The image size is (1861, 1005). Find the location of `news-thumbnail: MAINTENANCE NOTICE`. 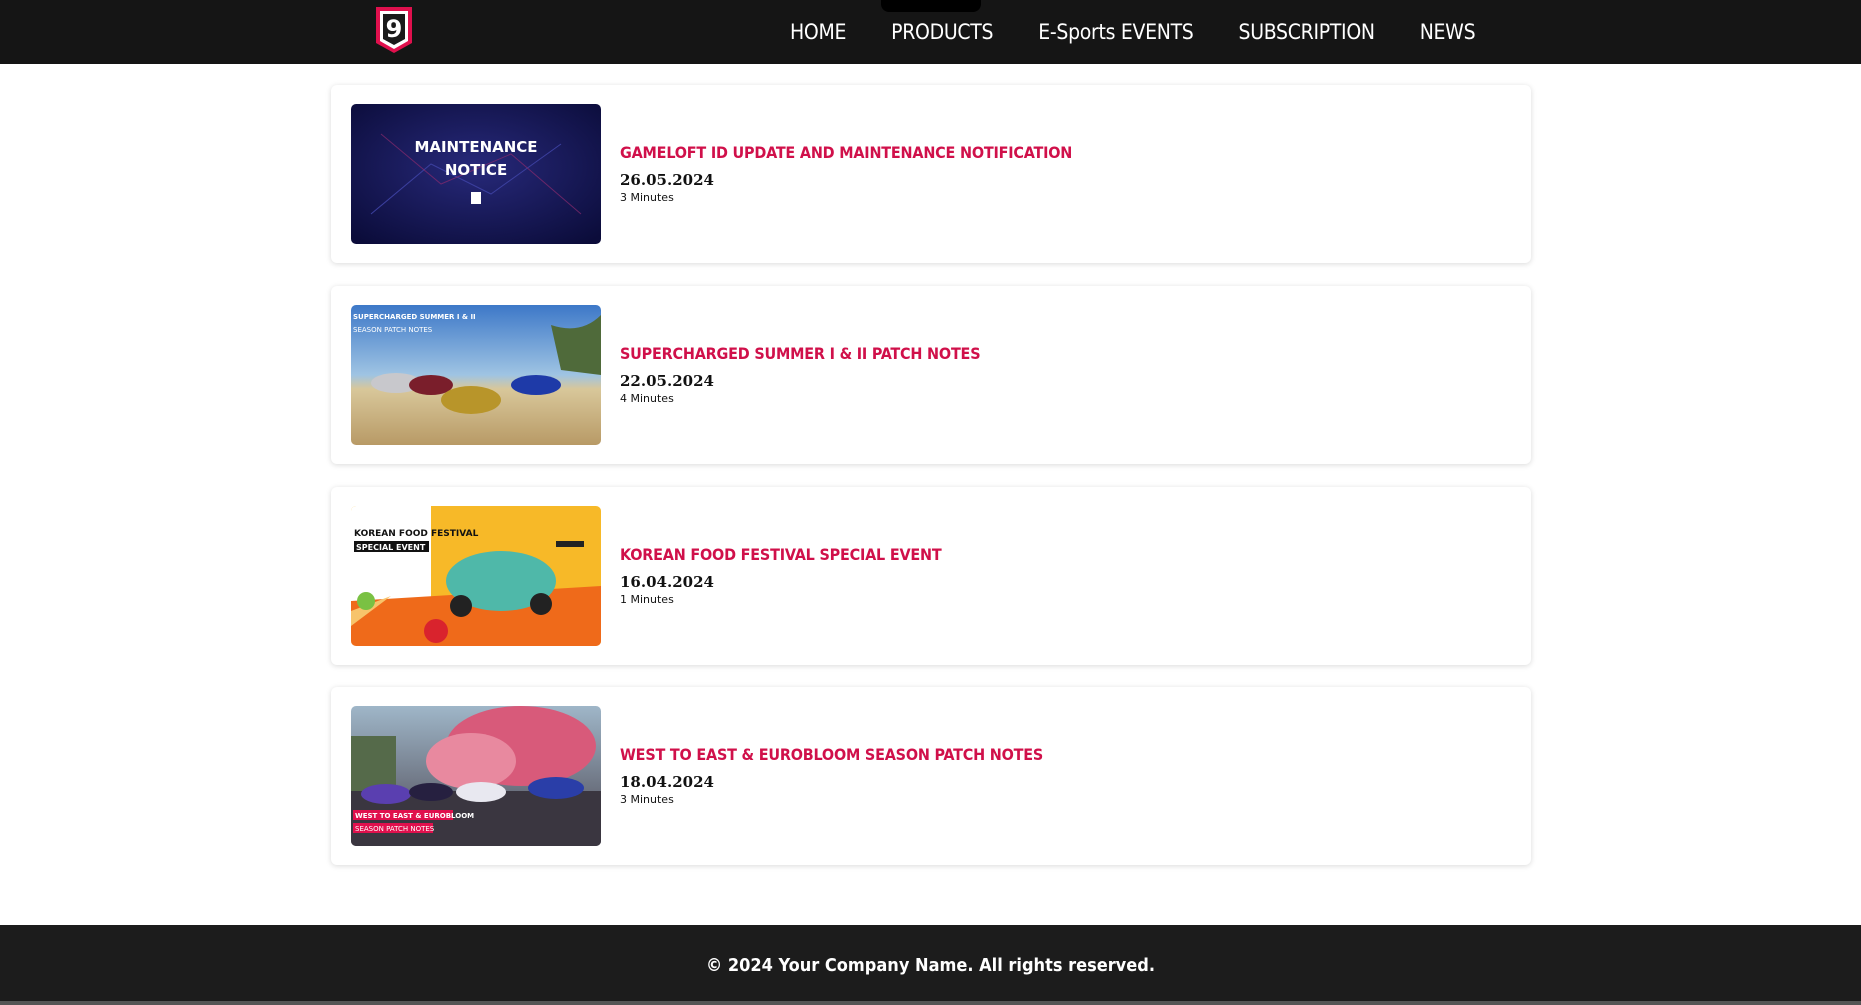

news-thumbnail: MAINTENANCE NOTICE is located at coordinates (476, 174).